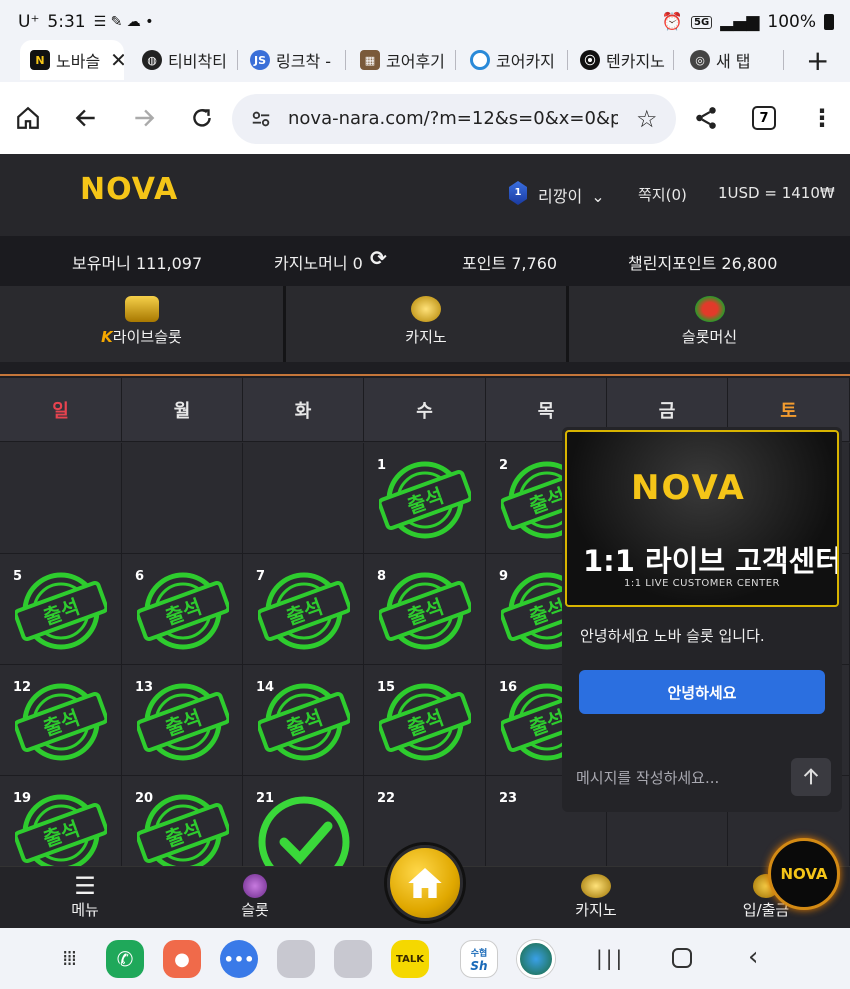 The image size is (850, 989). Describe the element at coordinates (141, 324) in the screenshot. I see `category-live-slot: K라이브슬롯` at that location.